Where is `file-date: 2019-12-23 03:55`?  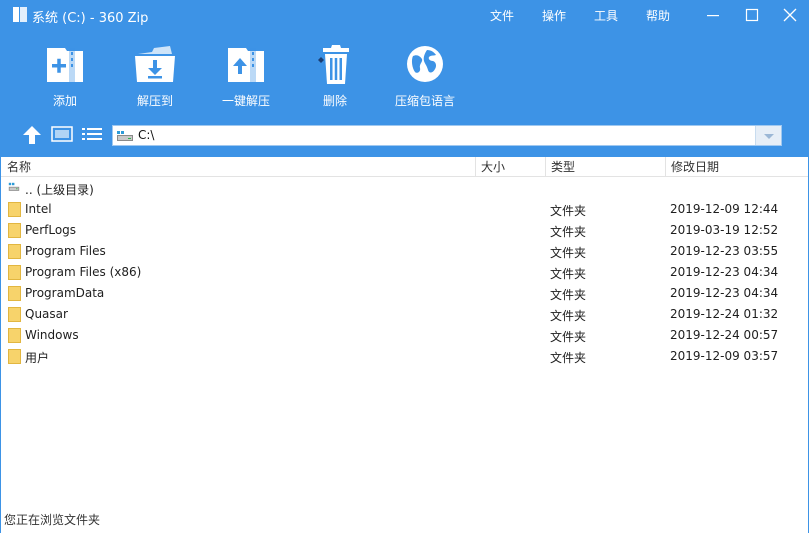 file-date: 2019-12-23 03:55 is located at coordinates (724, 251).